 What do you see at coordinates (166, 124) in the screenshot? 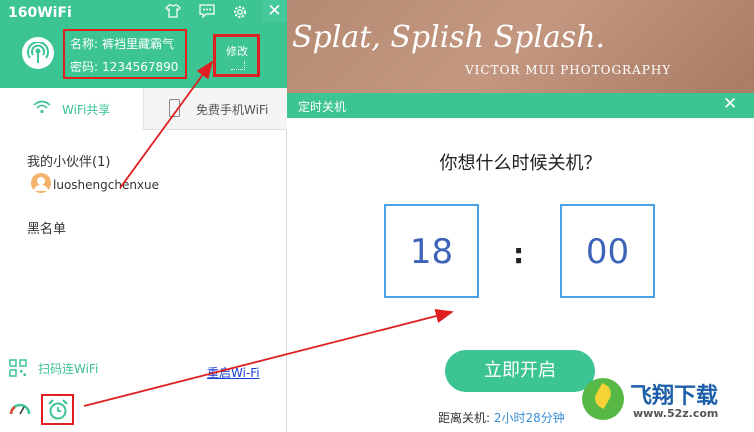
I see `arrow-to-modify` at bounding box center [166, 124].